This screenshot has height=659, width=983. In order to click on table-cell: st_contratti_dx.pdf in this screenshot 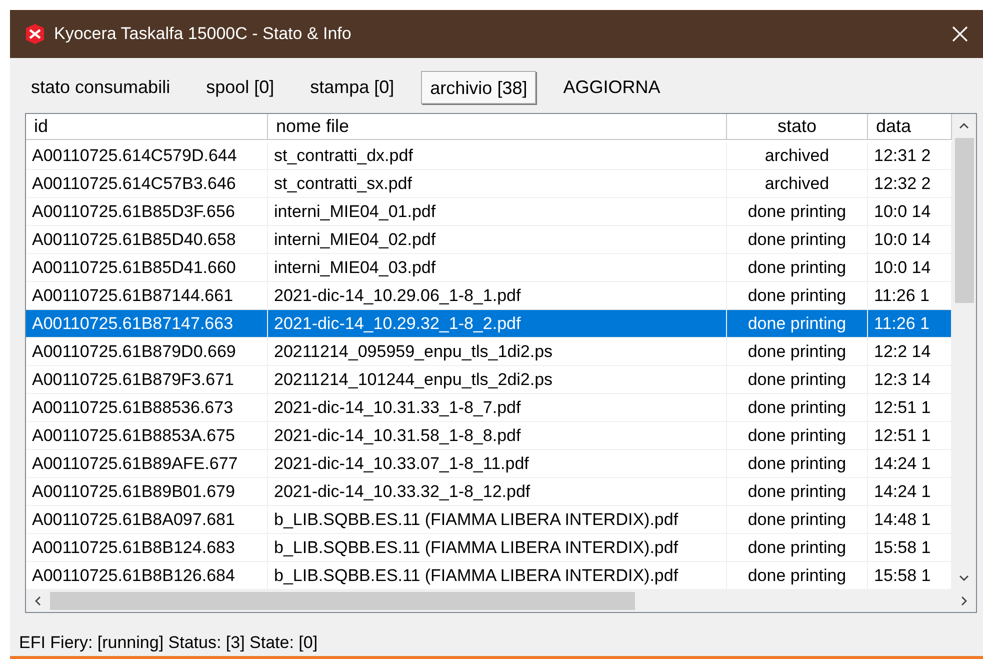, I will do `click(497, 156)`.